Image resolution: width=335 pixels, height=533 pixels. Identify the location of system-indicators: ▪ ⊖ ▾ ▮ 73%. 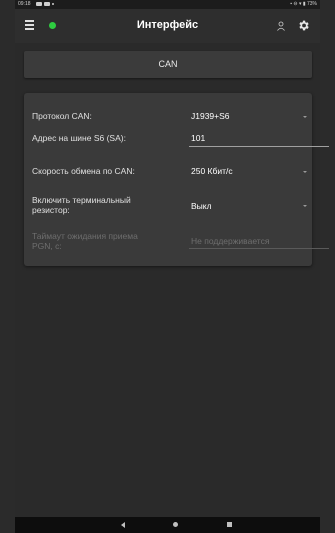
(303, 4).